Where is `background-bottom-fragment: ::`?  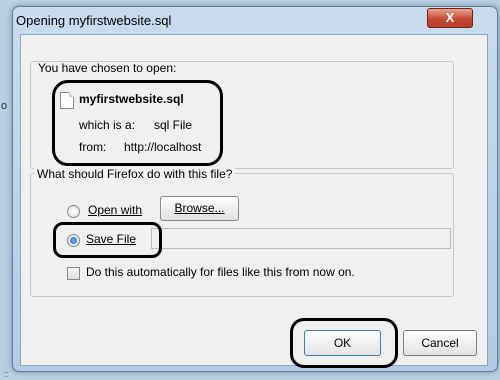
background-bottom-fragment: :: is located at coordinates (7, 374).